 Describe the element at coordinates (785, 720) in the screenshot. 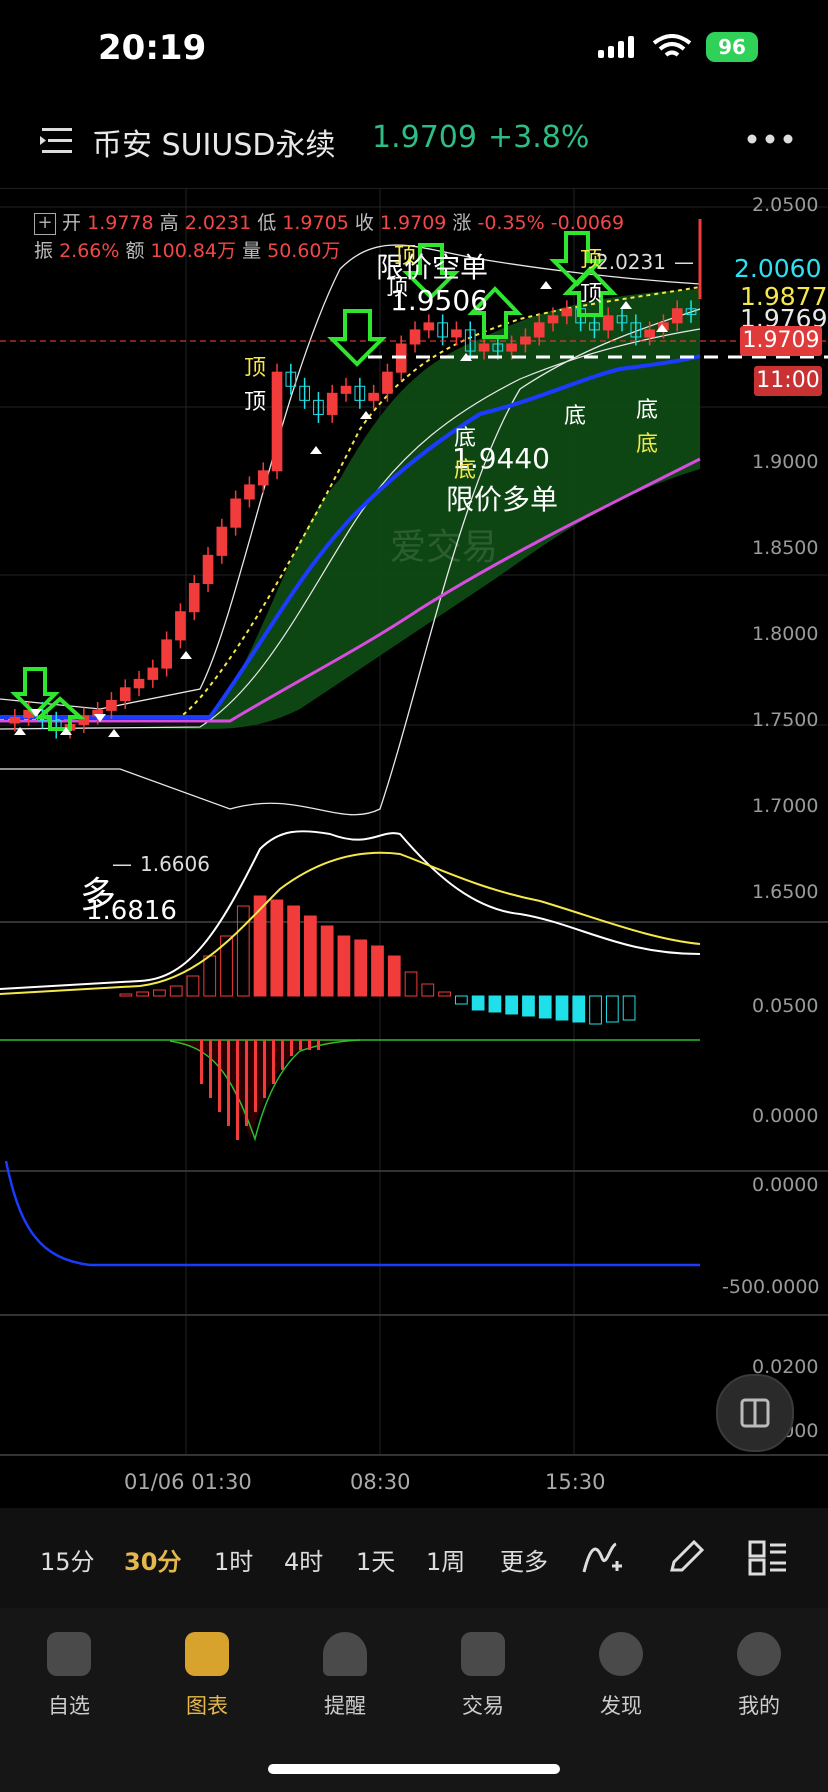

I see `price-axis-label: 1.7500` at that location.